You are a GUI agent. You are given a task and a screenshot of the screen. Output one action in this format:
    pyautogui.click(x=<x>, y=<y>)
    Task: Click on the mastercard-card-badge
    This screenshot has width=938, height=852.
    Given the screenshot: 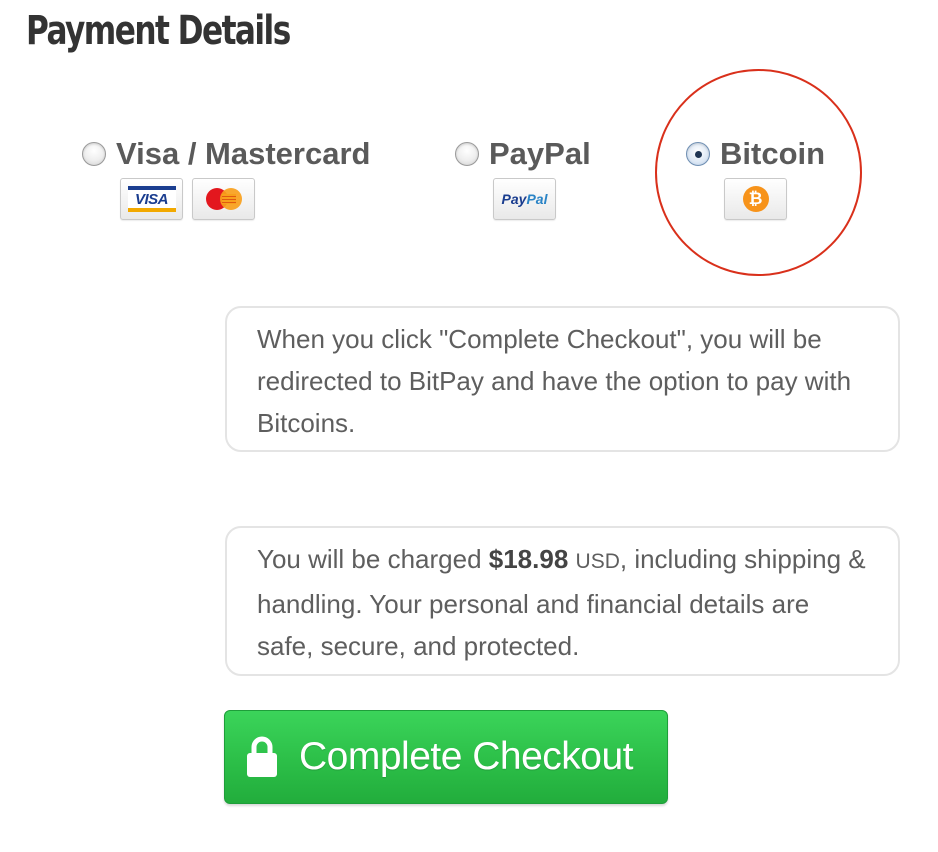 What is the action you would take?
    pyautogui.click(x=223, y=199)
    